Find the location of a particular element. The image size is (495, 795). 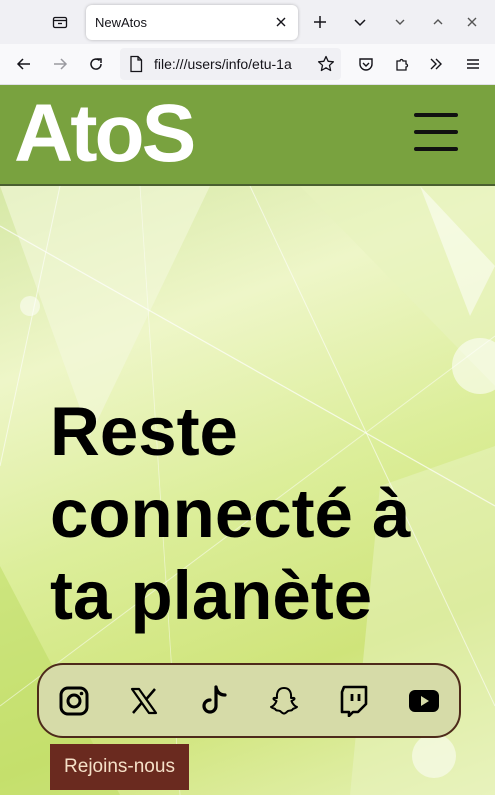

double-chevron-right-icon is located at coordinates (436, 64).